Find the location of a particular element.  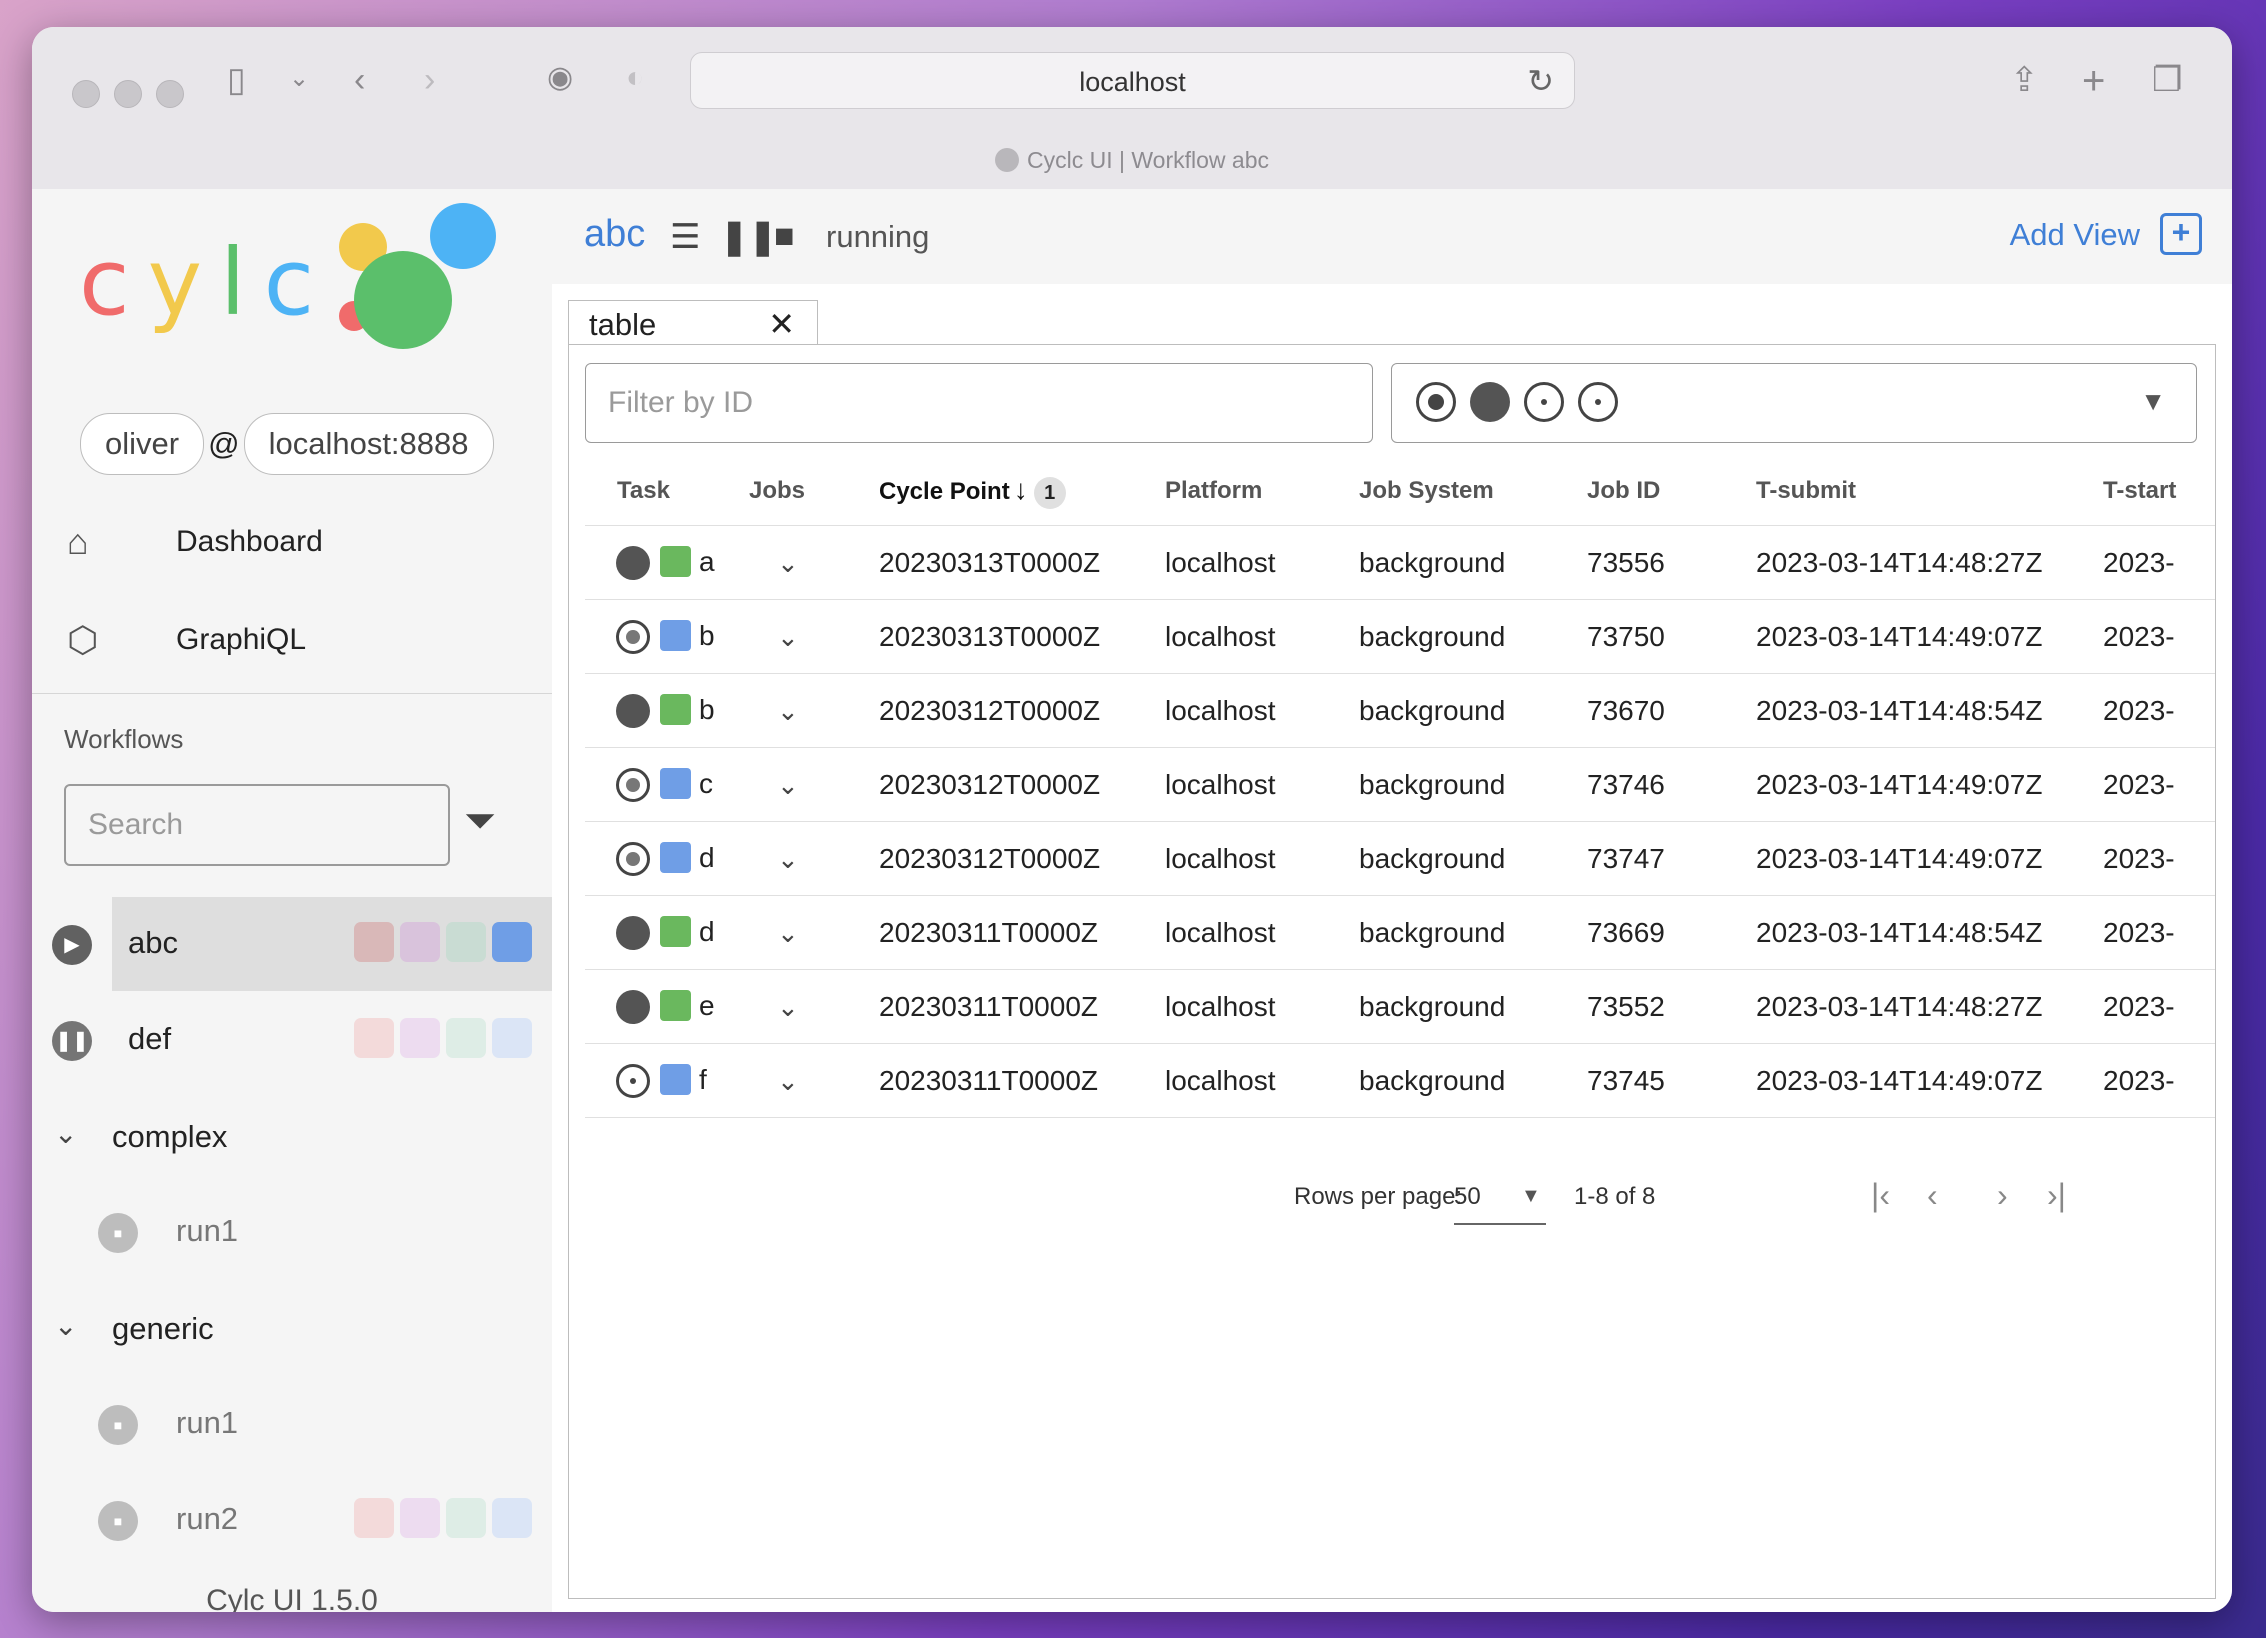

first-page-icon: |‹ is located at coordinates (1880, 1195).